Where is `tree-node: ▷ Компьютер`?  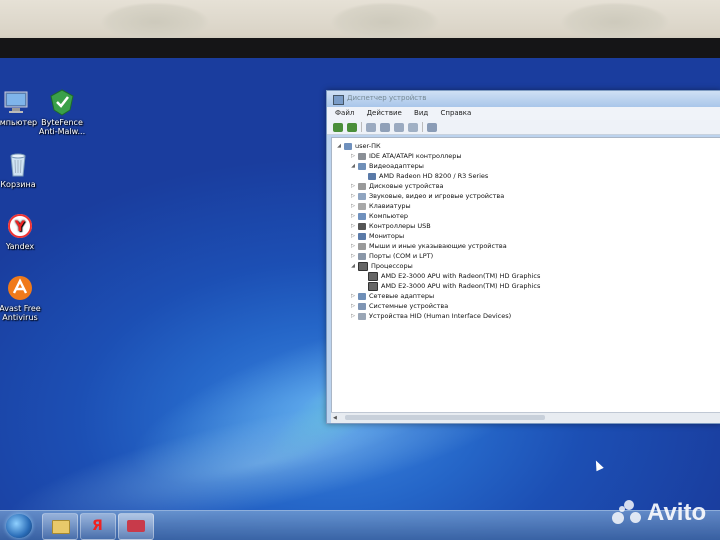
tree-node: ▷ Компьютер is located at coordinates (379, 216).